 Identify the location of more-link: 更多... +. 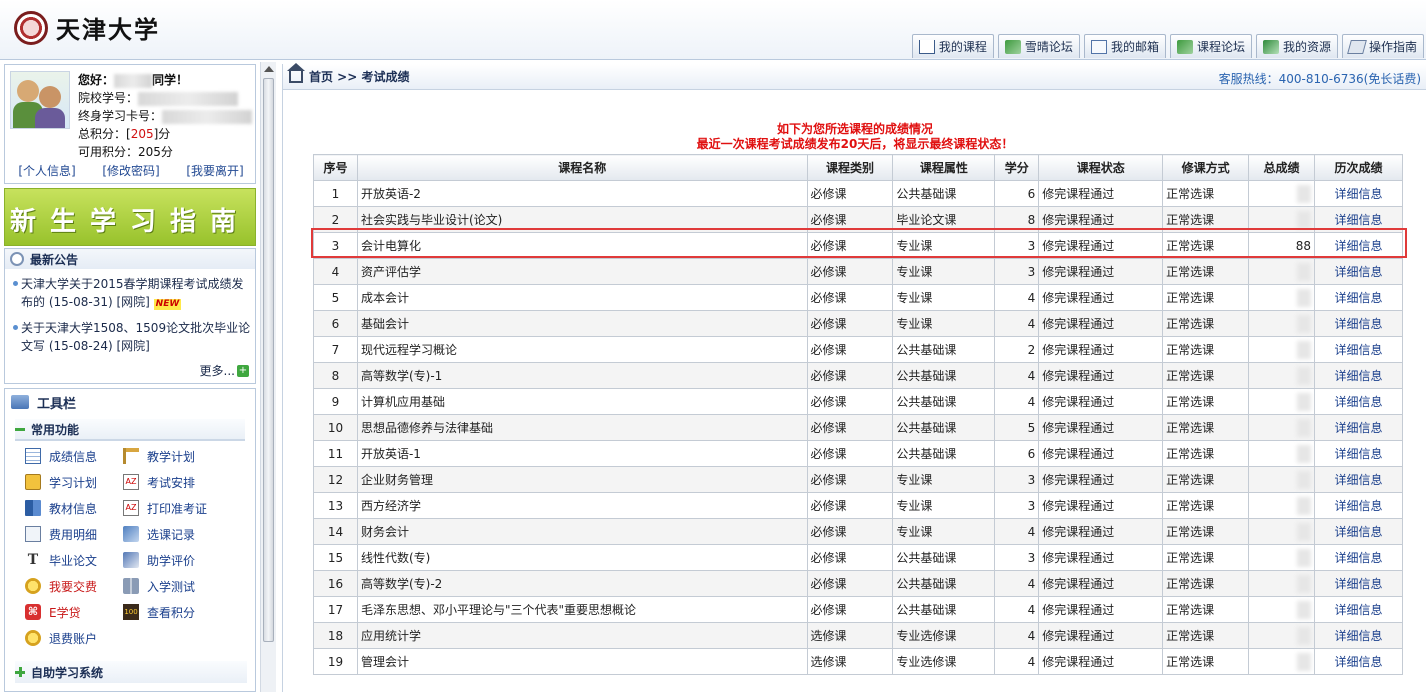
(224, 370).